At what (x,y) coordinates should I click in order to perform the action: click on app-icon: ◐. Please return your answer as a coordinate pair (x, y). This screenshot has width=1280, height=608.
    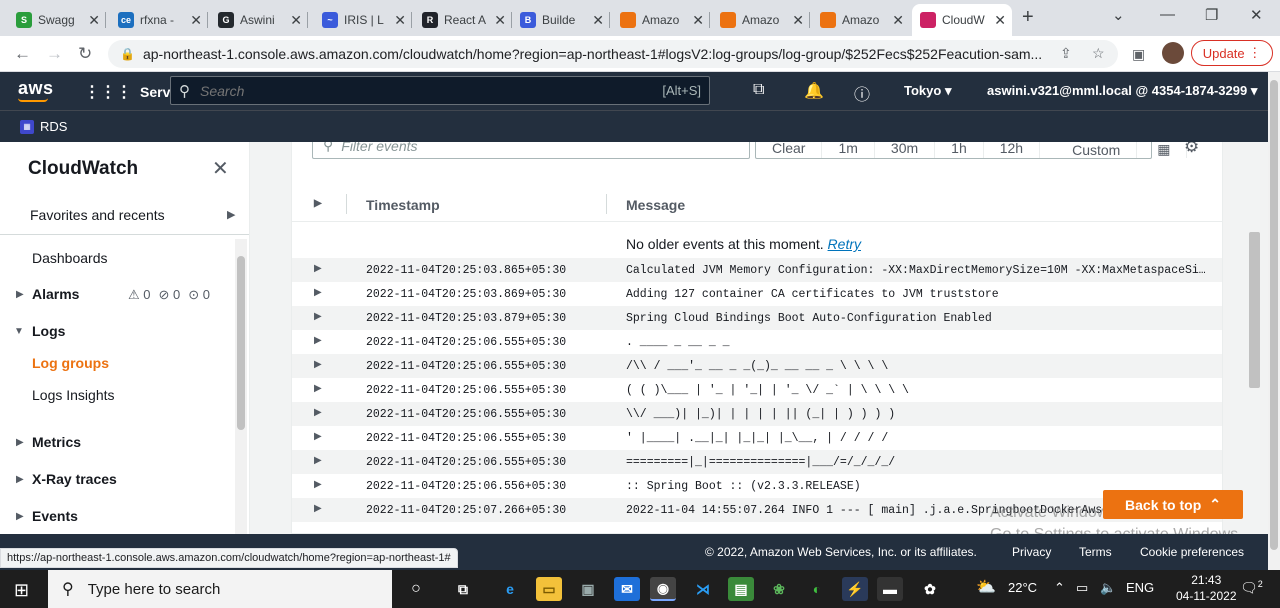
    Looking at the image, I should click on (817, 589).